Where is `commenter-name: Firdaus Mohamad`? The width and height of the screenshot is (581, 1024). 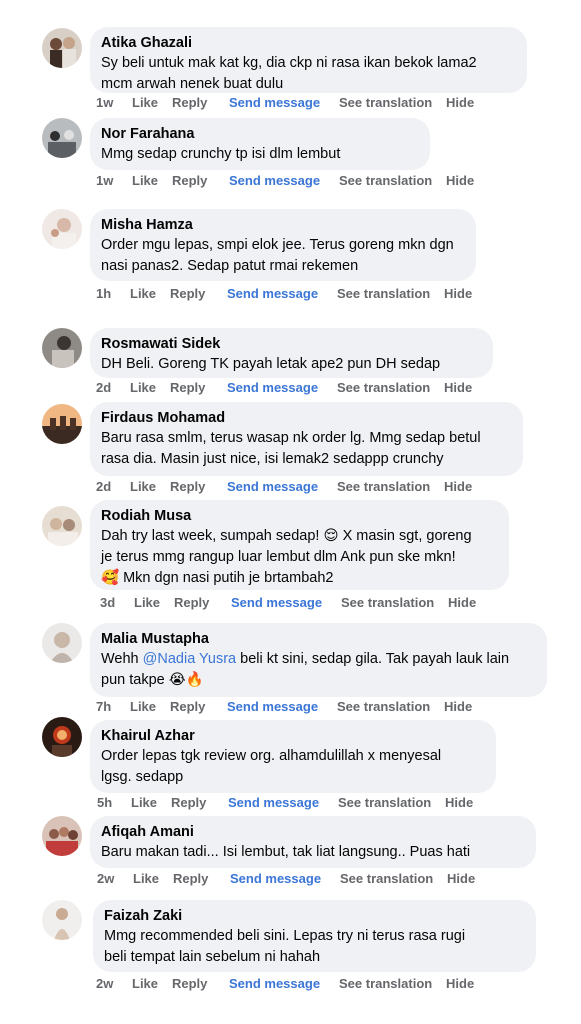
commenter-name: Firdaus Mohamad is located at coordinates (306, 418).